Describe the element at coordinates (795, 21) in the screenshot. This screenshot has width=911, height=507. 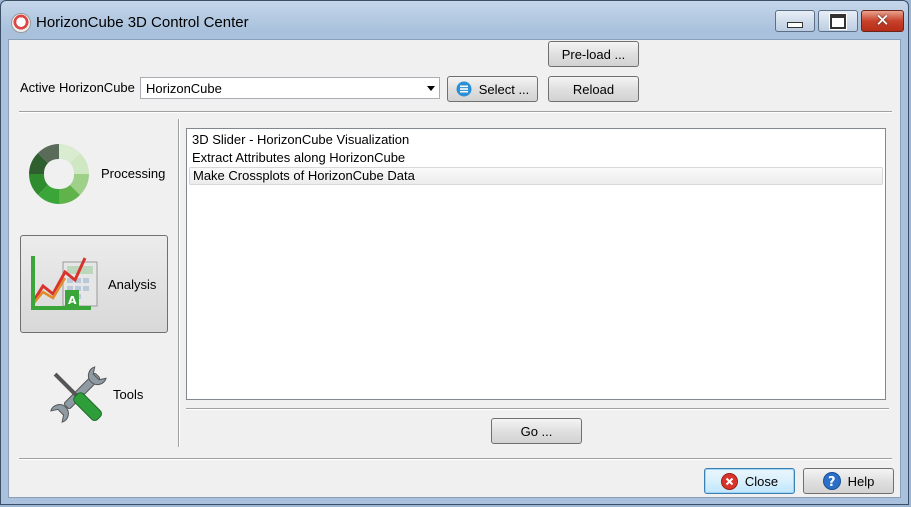
I see `minimize-button` at that location.